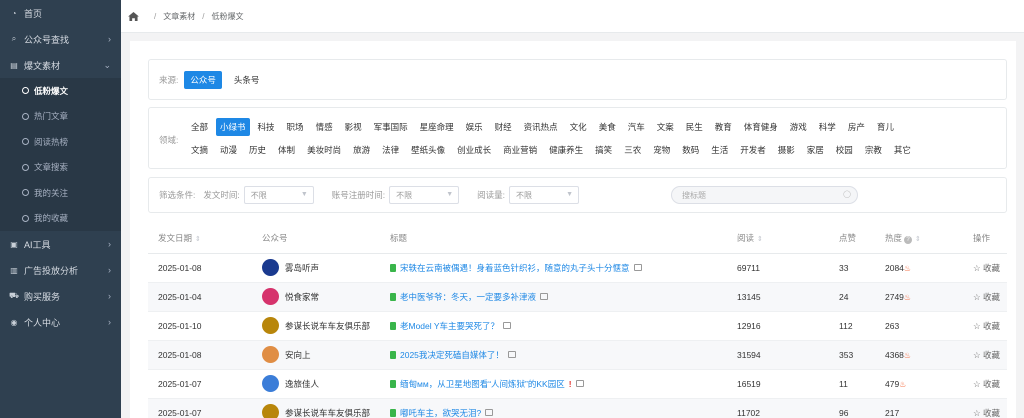 The height and width of the screenshot is (418, 1024). I want to click on field-tag: 游戏, so click(798, 127).